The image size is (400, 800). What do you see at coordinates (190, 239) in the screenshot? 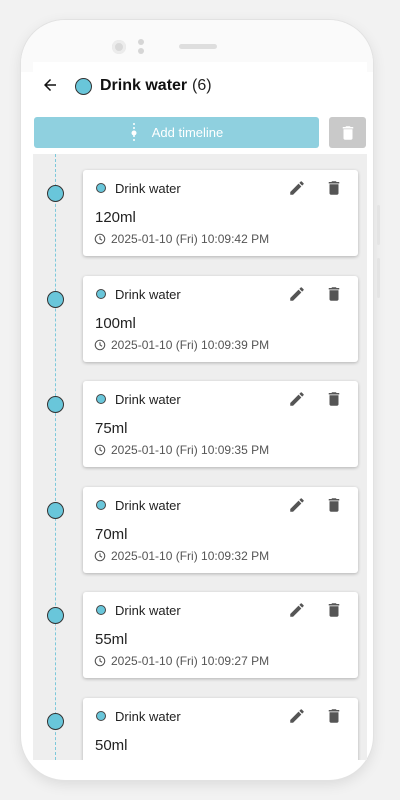
I see `entry-time: 2025-01-10 (Fri) 10:09:42 PM` at bounding box center [190, 239].